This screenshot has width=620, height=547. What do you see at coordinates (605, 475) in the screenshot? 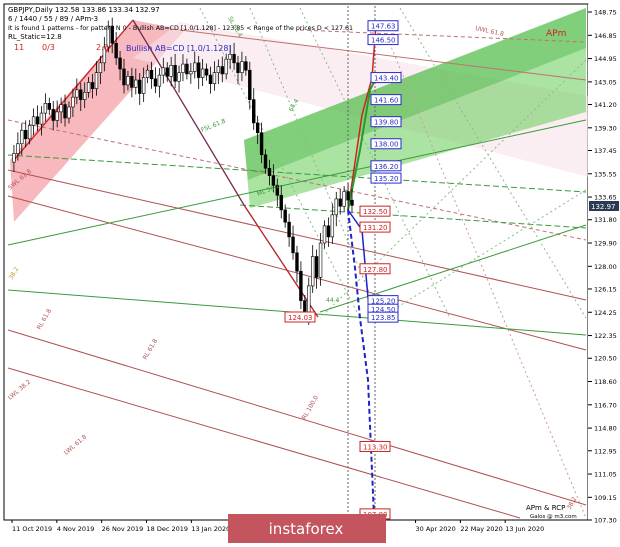
I see `price-tick-label: 111.05` at bounding box center [605, 475].